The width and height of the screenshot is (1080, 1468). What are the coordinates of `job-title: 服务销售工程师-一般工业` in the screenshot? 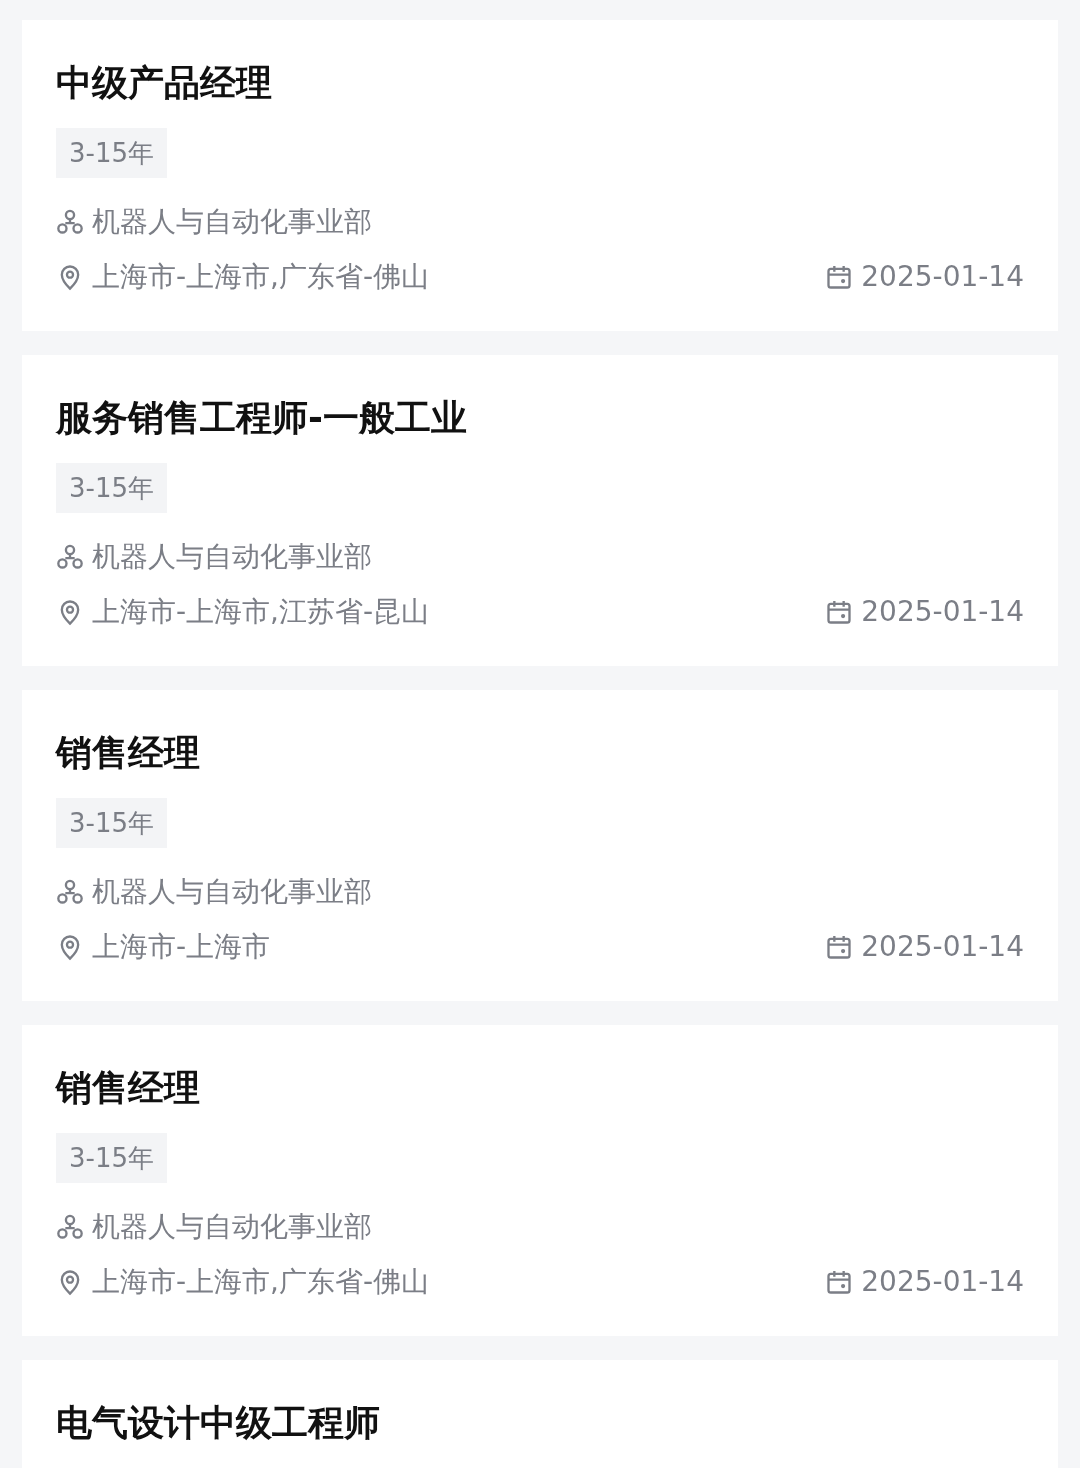 It's located at (262, 418).